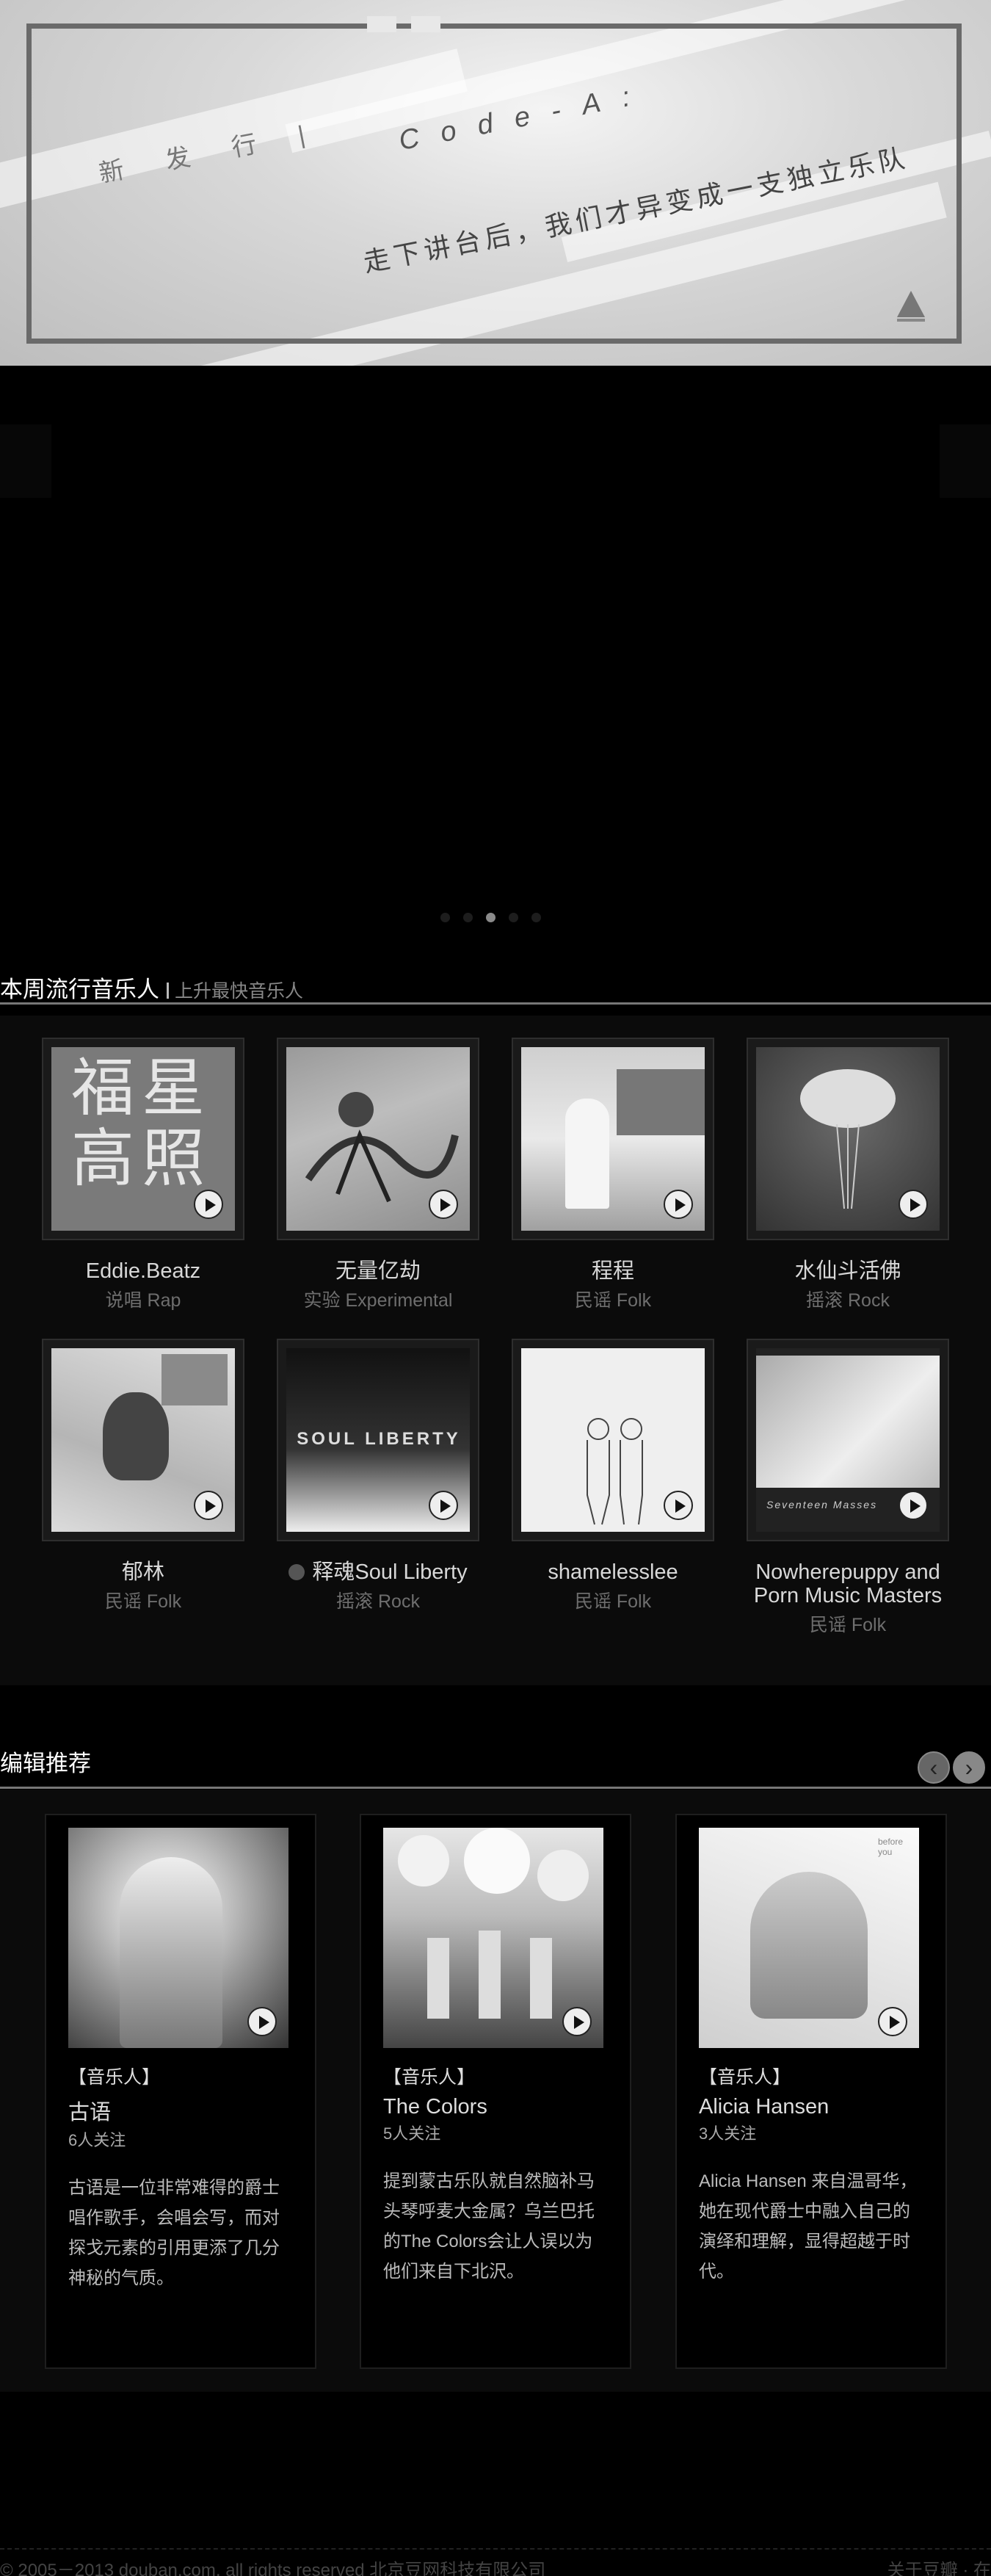 This screenshot has width=991, height=2576. Describe the element at coordinates (168, 991) in the screenshot. I see `title-divider` at that location.